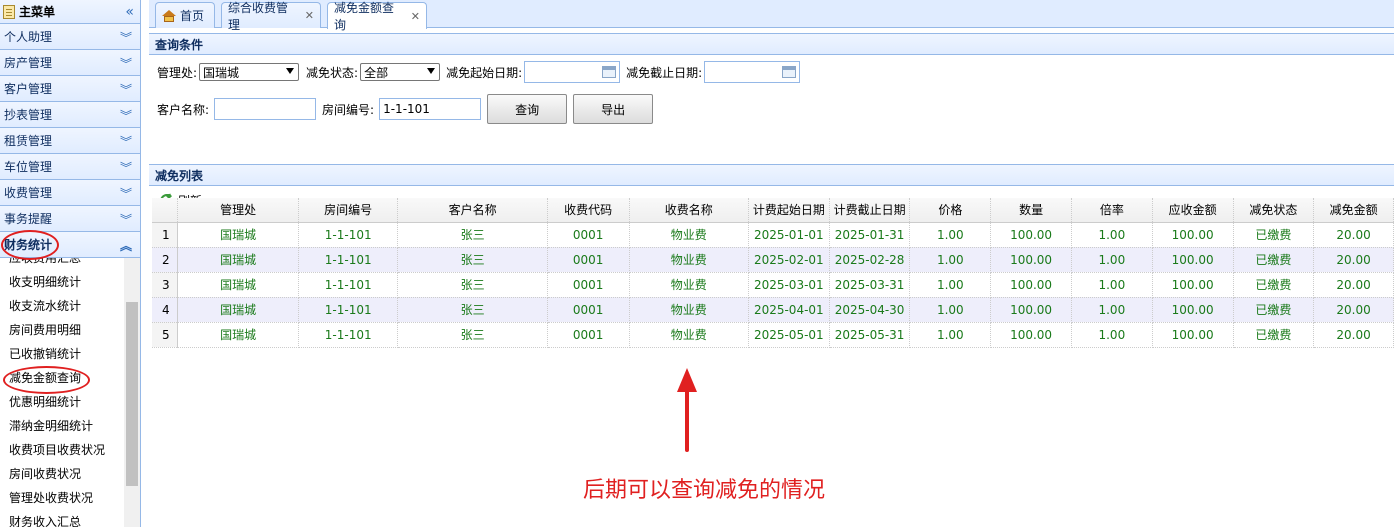 This screenshot has width=1394, height=527. What do you see at coordinates (1274, 210) in the screenshot?
I see `column-header: 减免状态` at bounding box center [1274, 210].